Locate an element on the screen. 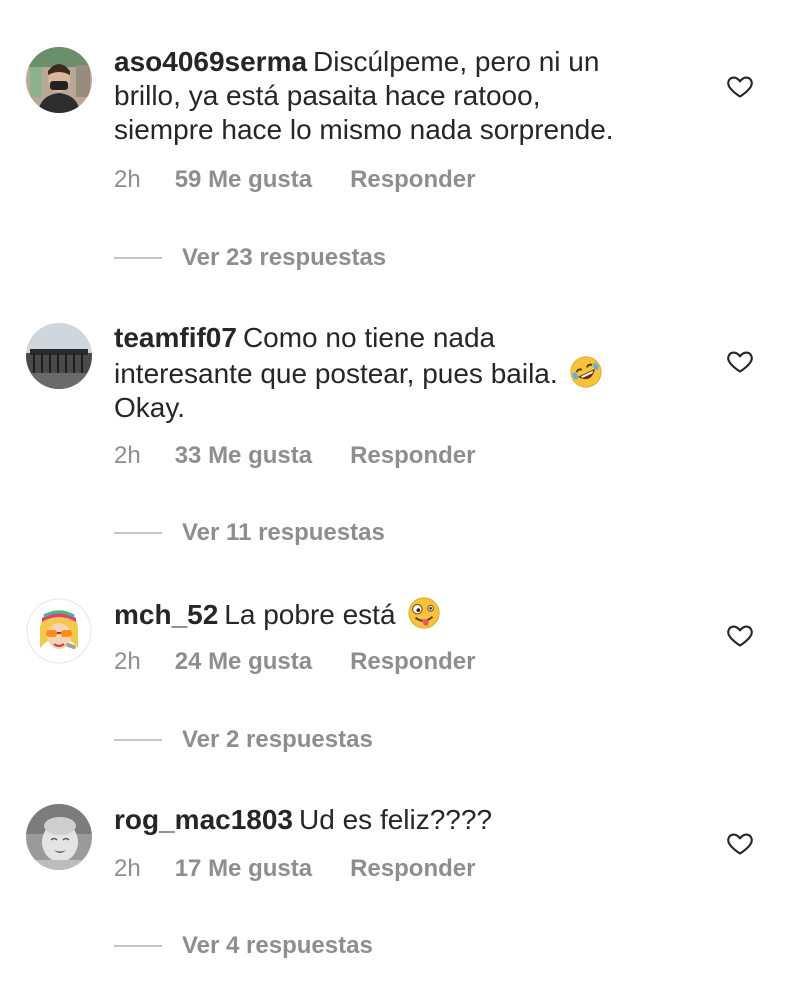  comment-line: Como no tiene nada is located at coordinates (369, 337).